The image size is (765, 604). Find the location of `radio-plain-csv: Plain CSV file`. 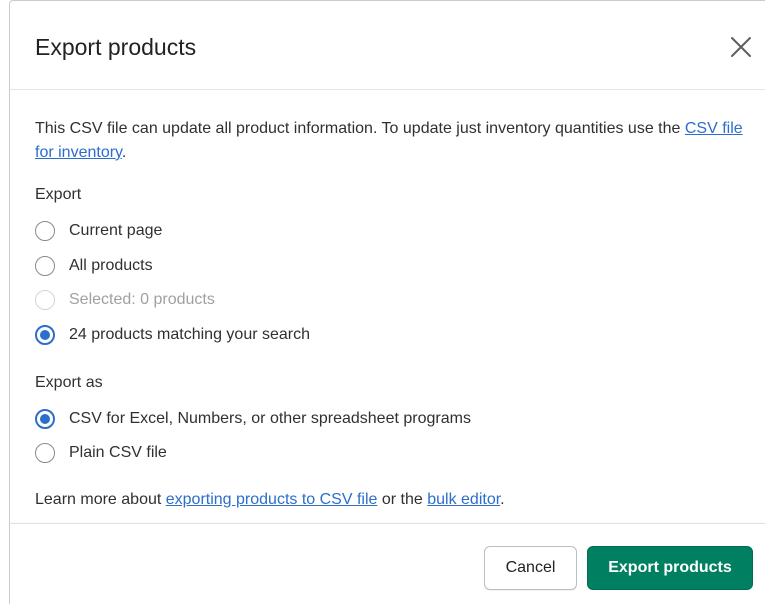

radio-plain-csv: Plain CSV file is located at coordinates (101, 453).